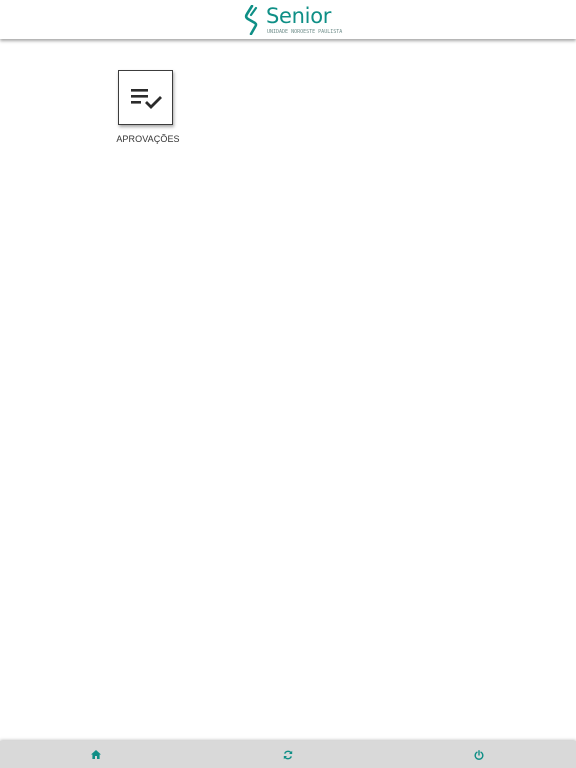  I want to click on senior-logo: Senior UNIDADE NOROESTE PAULISTA, so click(293, 20).